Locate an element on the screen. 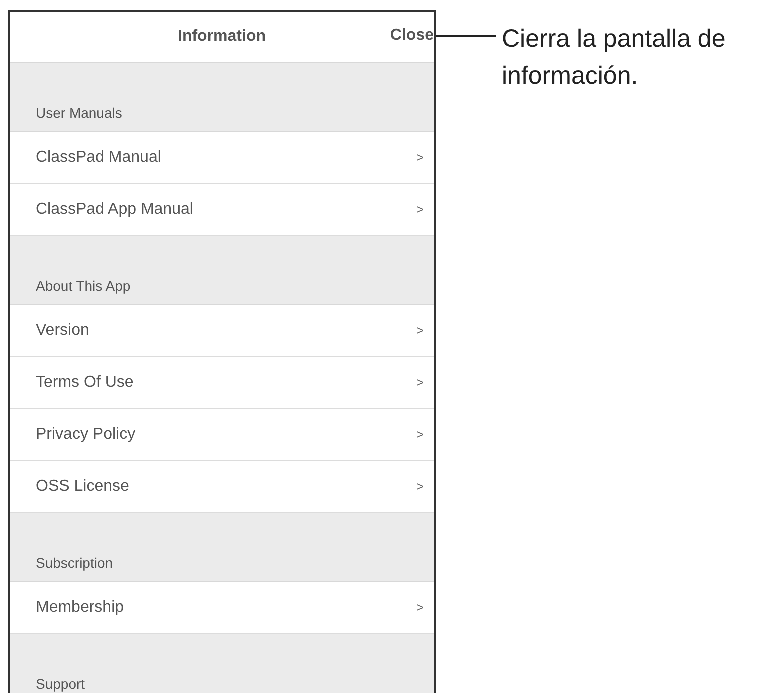 The image size is (770, 693). menu-item: Privacy Policy > is located at coordinates (222, 435).